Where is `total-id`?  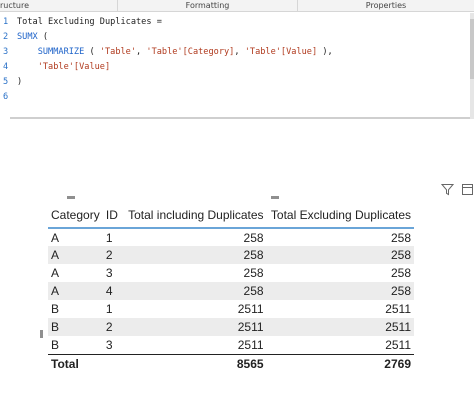 total-id is located at coordinates (114, 363).